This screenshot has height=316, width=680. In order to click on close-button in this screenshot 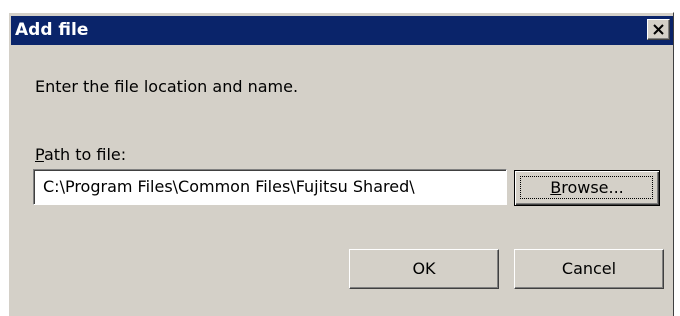, I will do `click(658, 29)`.